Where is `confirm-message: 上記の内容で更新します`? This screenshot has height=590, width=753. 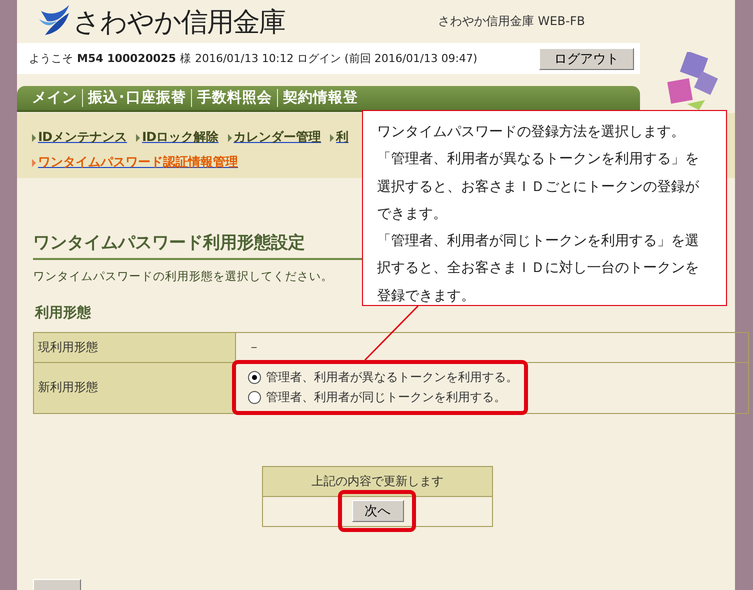 confirm-message: 上記の内容で更新します is located at coordinates (377, 481).